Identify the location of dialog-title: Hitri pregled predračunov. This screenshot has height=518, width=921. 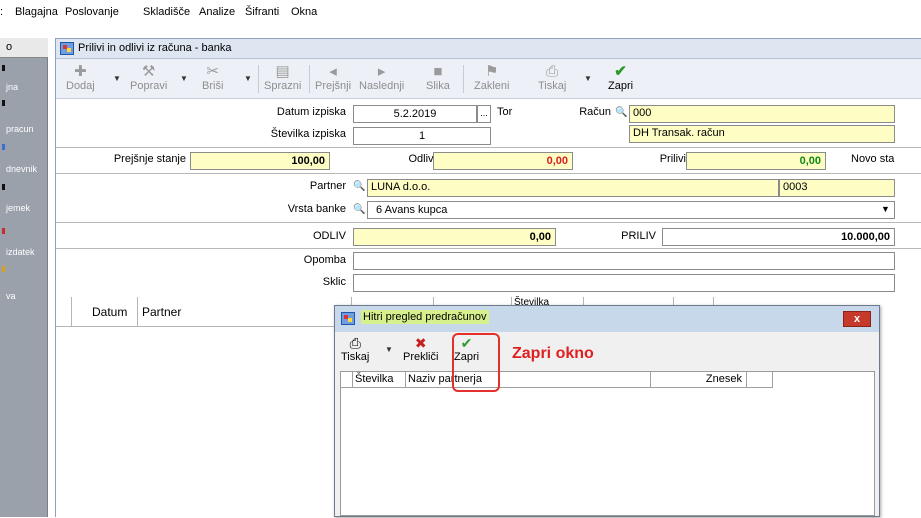
(425, 317).